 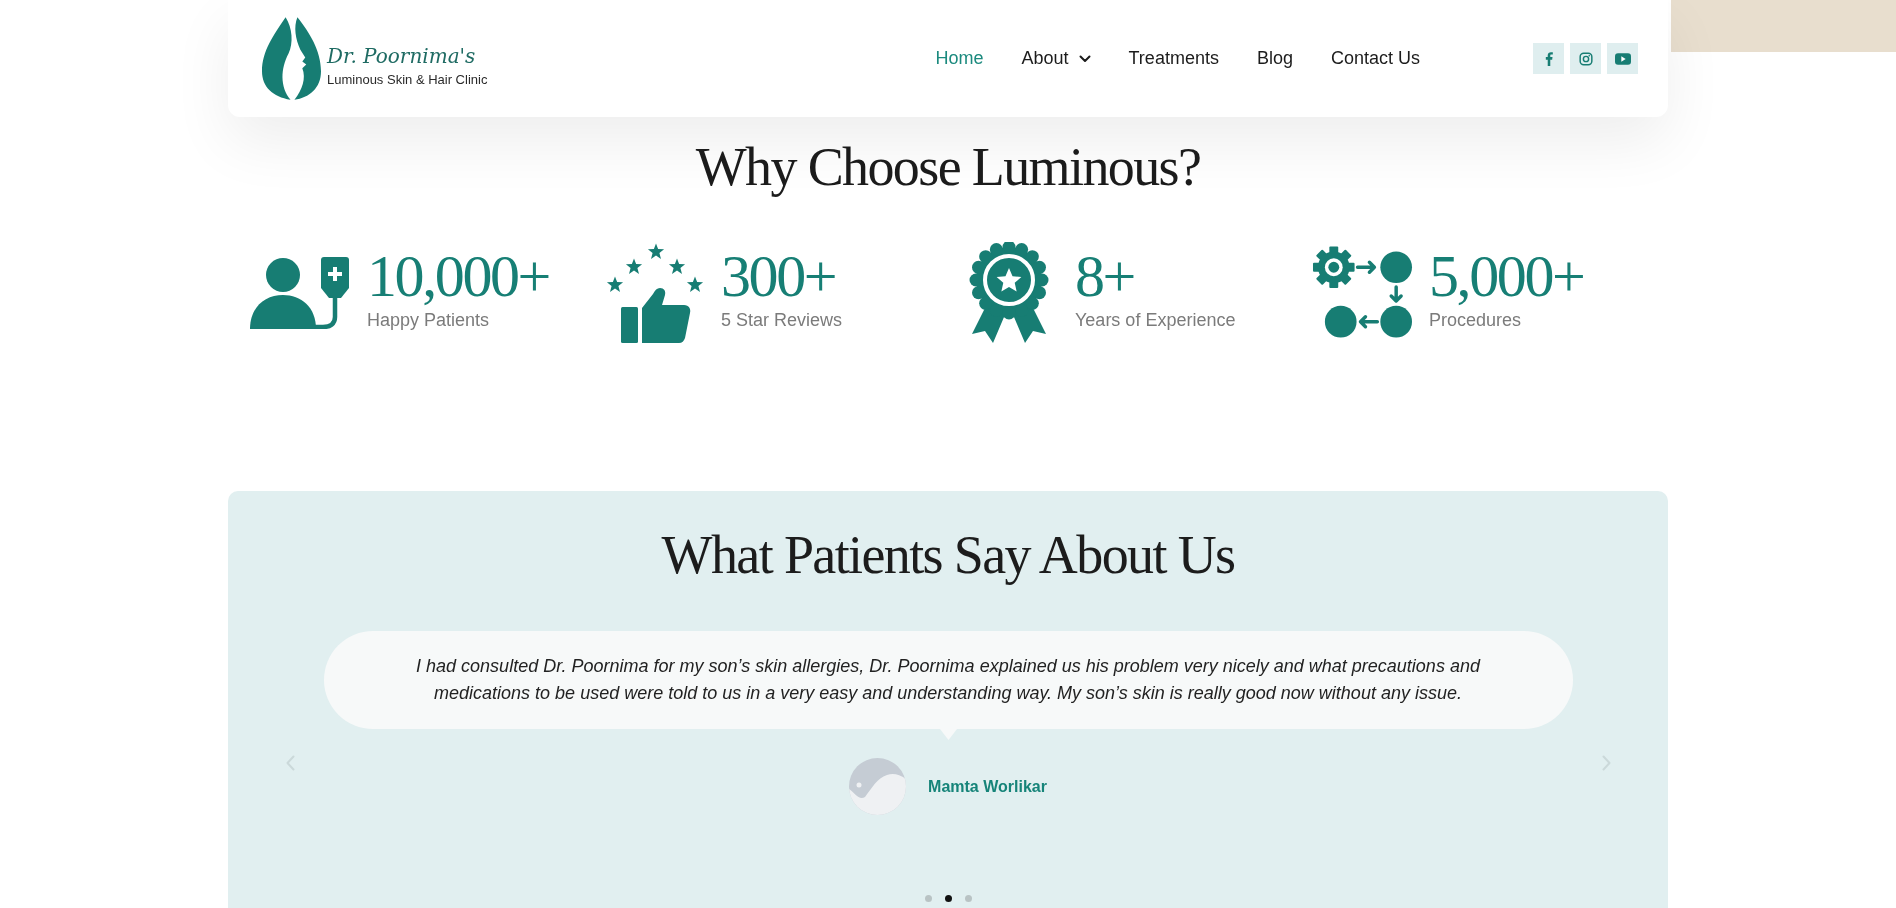 What do you see at coordinates (779, 276) in the screenshot?
I see `stat-number: 300+` at bounding box center [779, 276].